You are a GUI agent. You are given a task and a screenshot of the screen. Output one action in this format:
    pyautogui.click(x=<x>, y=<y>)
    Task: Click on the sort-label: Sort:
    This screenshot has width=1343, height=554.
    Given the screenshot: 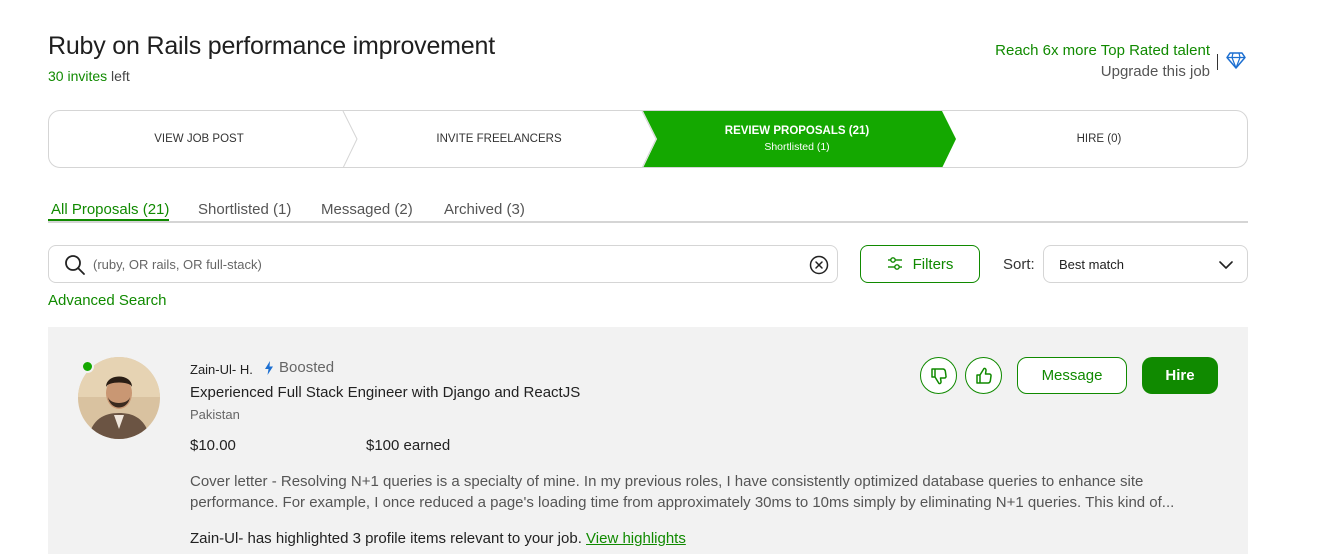 What is the action you would take?
    pyautogui.click(x=1019, y=264)
    